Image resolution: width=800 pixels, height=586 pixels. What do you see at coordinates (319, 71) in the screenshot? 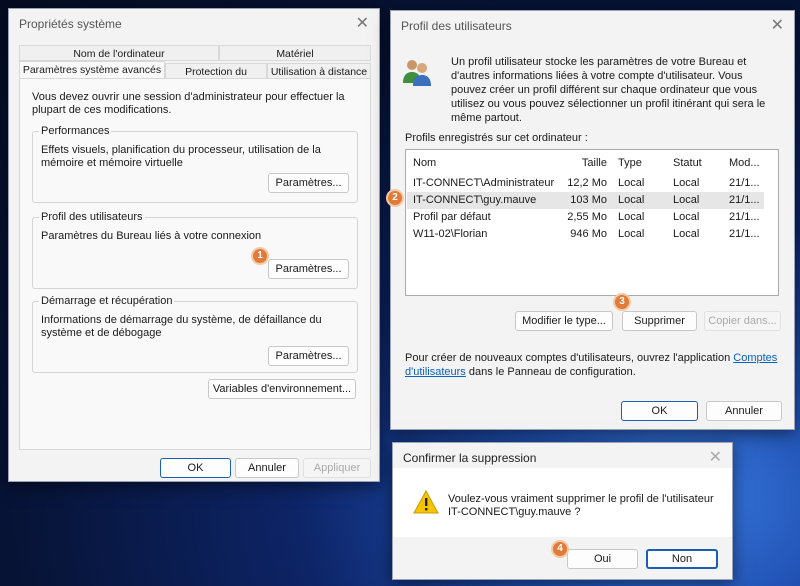
I see `tab-remote: Utilisation à distance` at bounding box center [319, 71].